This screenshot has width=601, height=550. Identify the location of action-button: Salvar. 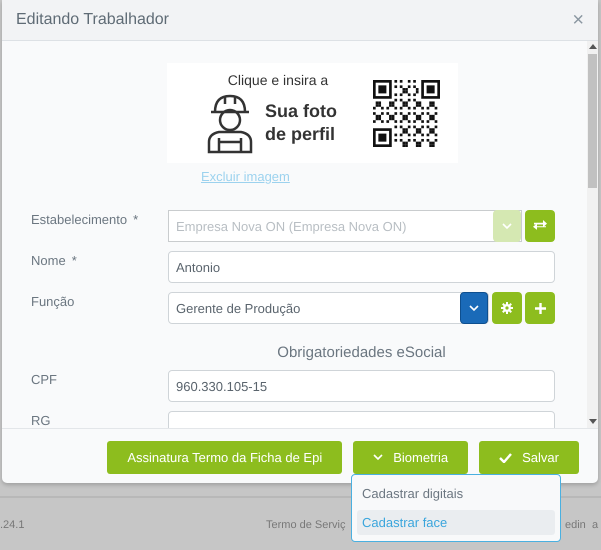
(529, 457).